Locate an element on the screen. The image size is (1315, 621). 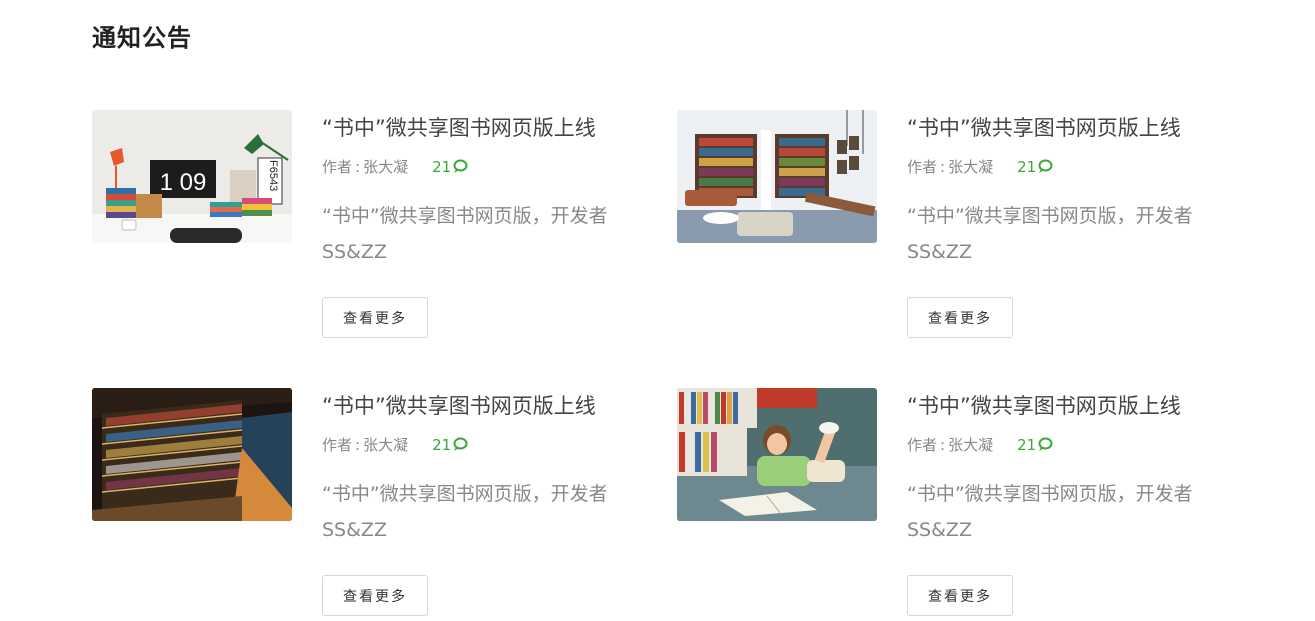
bookstore-shelves-stairs-photo is located at coordinates (192, 454).